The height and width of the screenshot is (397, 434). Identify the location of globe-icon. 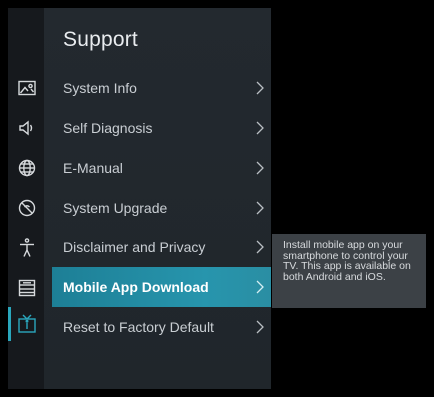
(27, 168).